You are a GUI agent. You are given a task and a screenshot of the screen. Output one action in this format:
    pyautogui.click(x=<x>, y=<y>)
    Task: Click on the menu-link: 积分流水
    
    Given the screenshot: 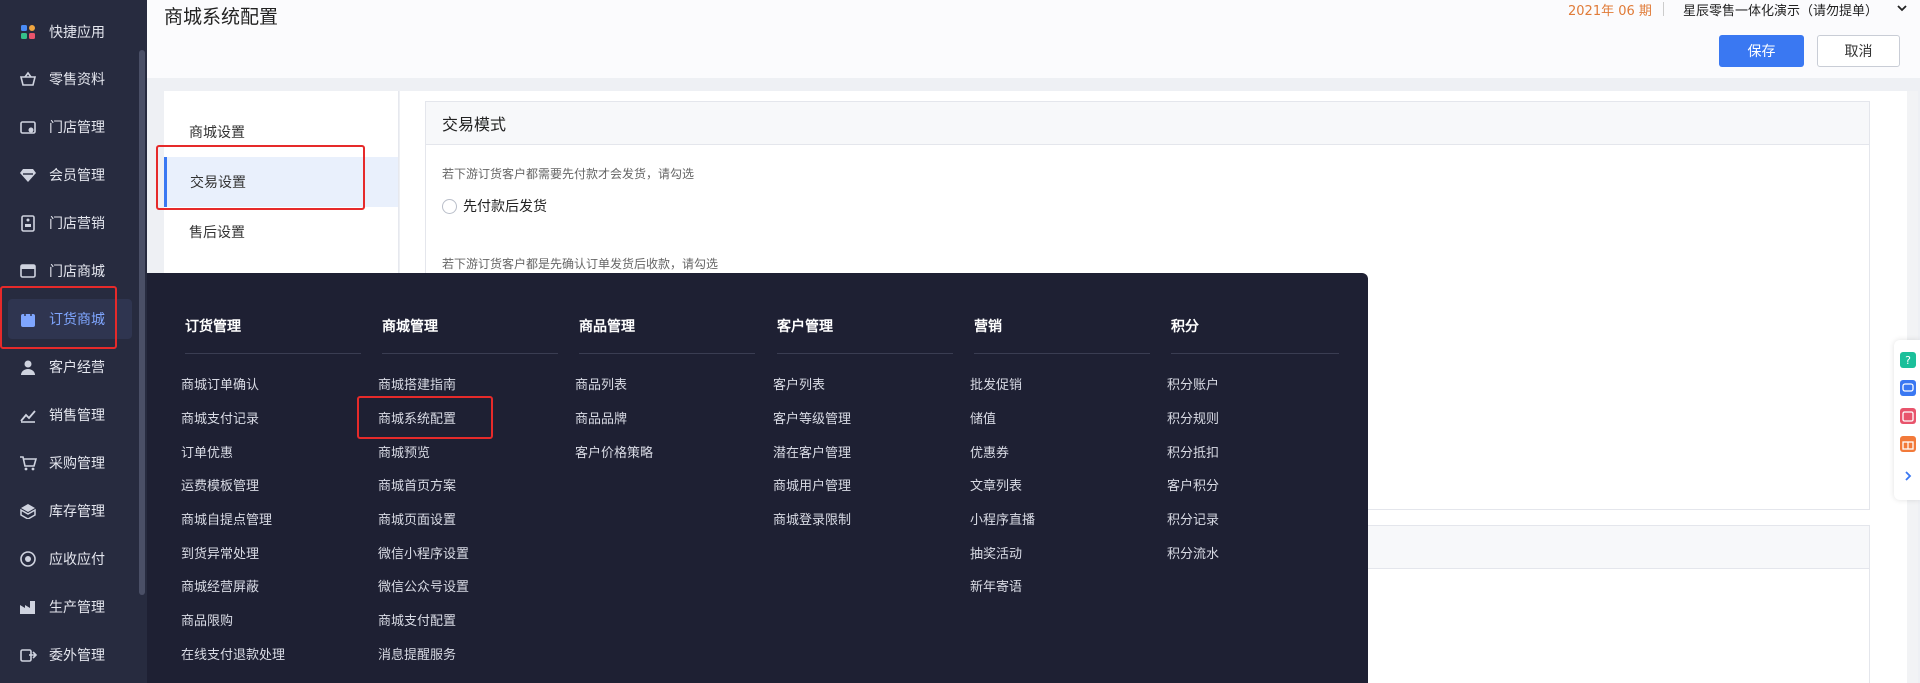 What is the action you would take?
    pyautogui.click(x=1193, y=552)
    